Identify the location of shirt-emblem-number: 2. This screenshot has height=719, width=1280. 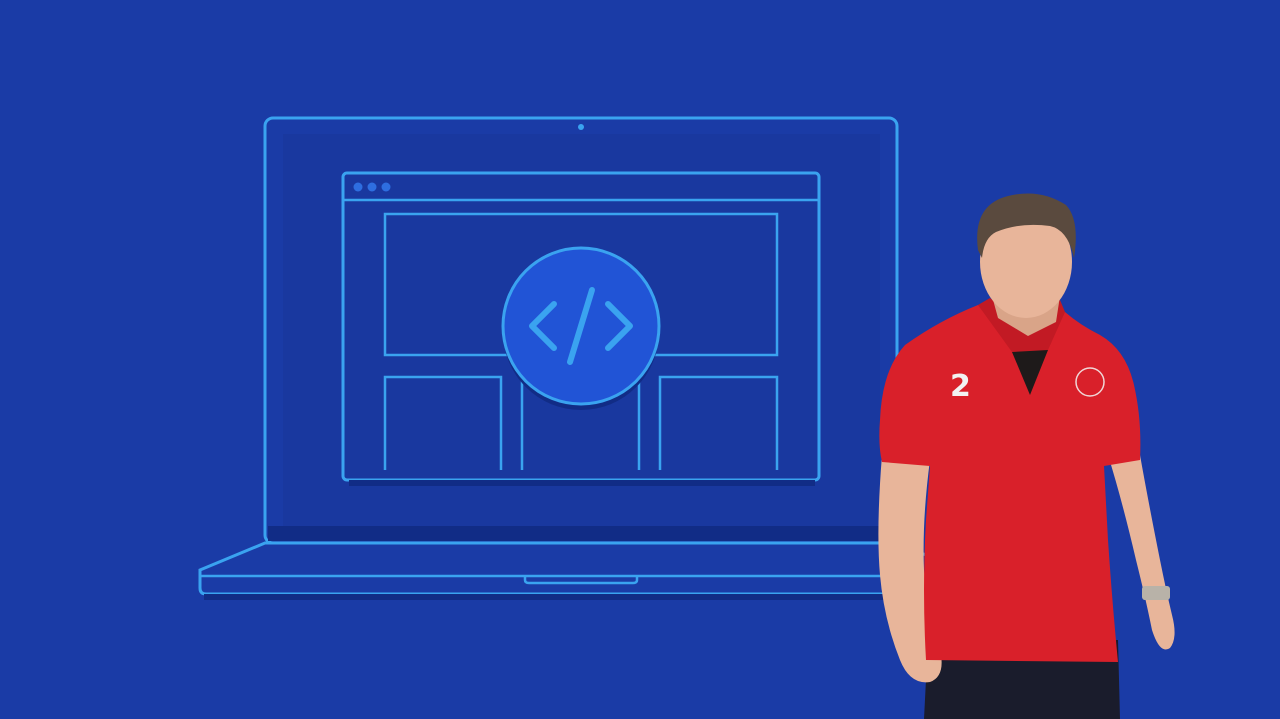
(960, 386).